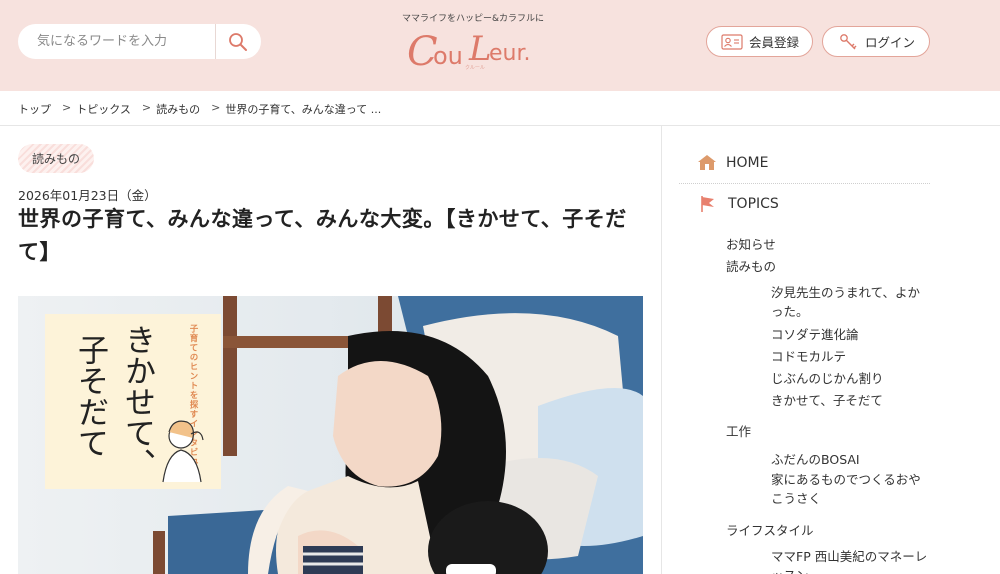  I want to click on sidebar-home-label: HOME, so click(747, 162).